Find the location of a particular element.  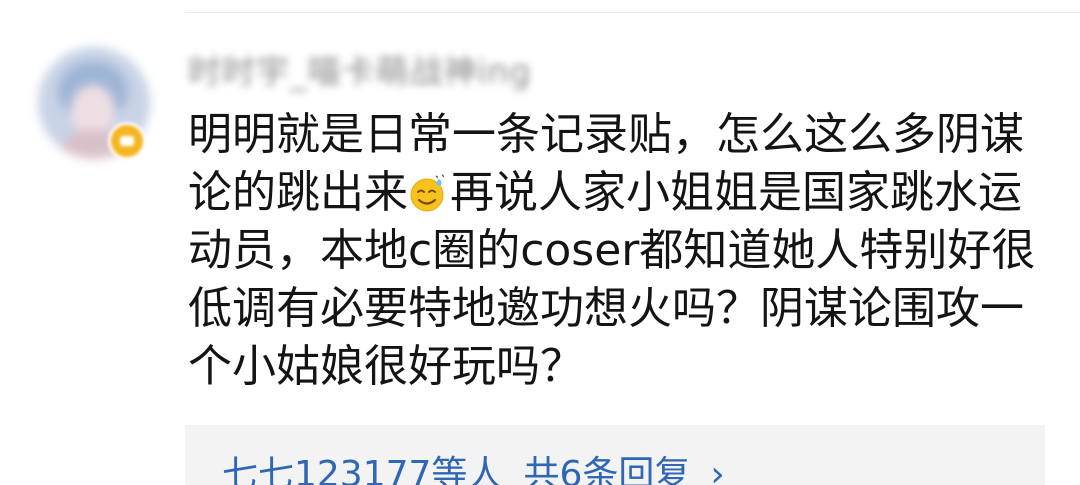

chevron-right-icon: › is located at coordinates (717, 469).